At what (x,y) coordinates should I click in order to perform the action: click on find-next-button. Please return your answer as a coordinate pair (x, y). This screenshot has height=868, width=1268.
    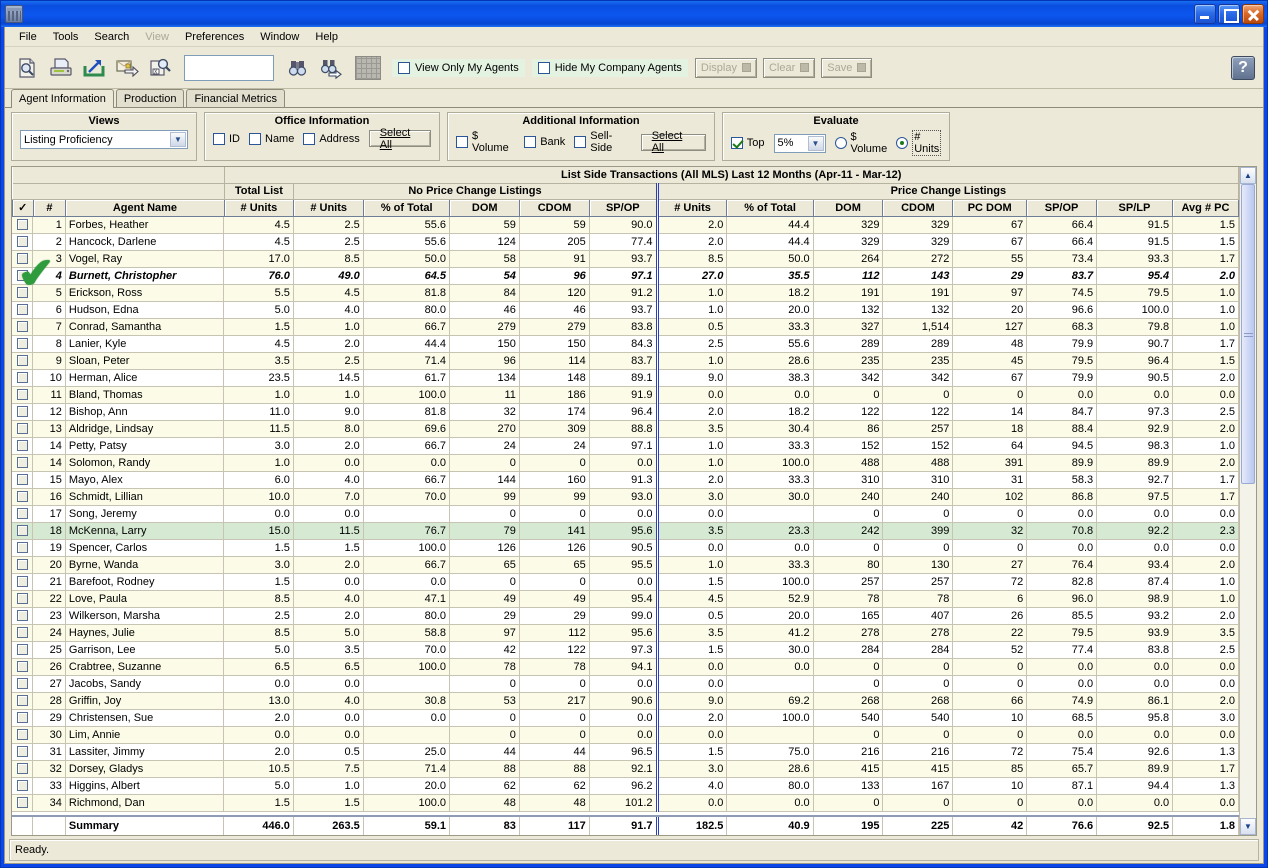
    Looking at the image, I should click on (331, 68).